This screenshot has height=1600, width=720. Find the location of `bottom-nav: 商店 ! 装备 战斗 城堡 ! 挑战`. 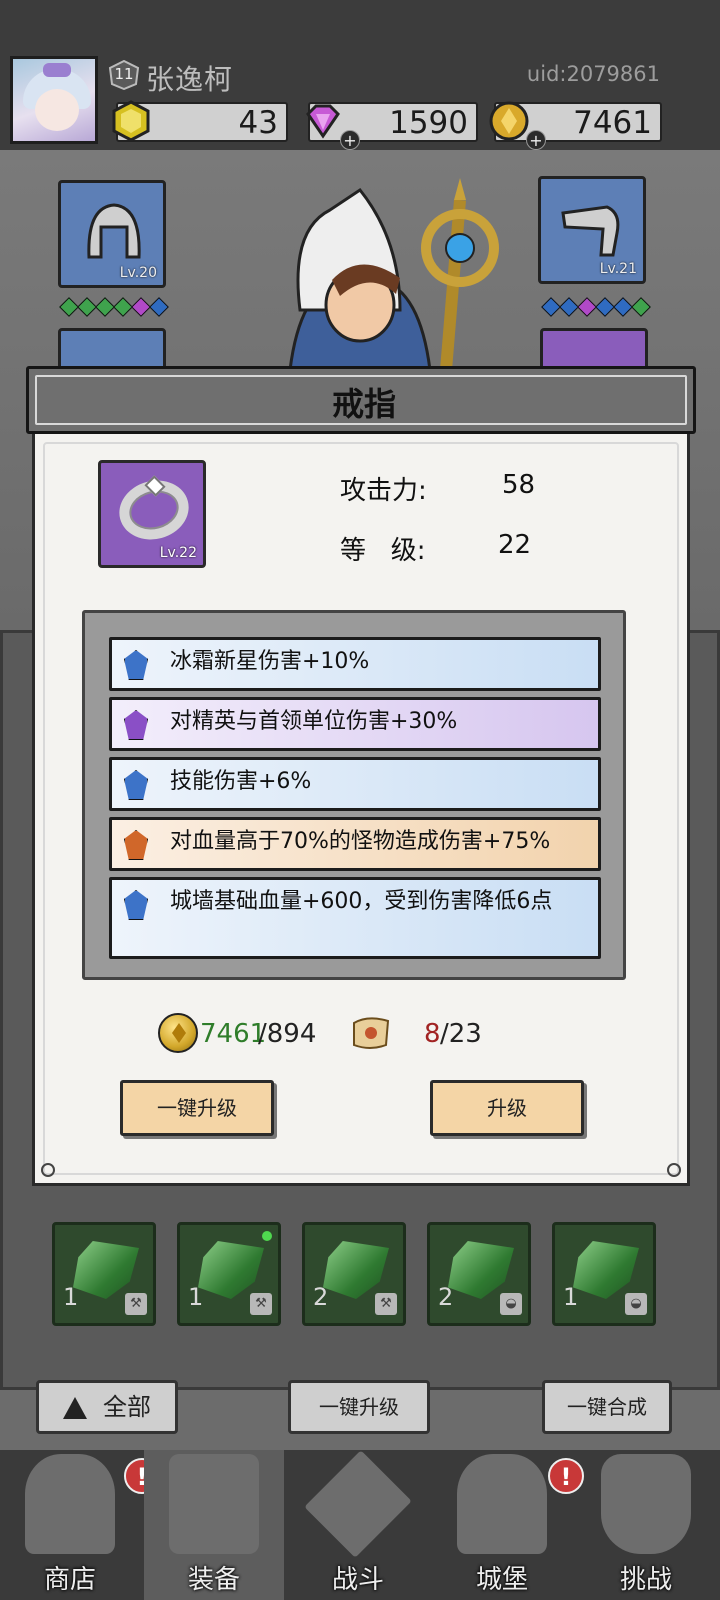

bottom-nav: 商店 ! 装备 战斗 城堡 ! 挑战 is located at coordinates (360, 1525).